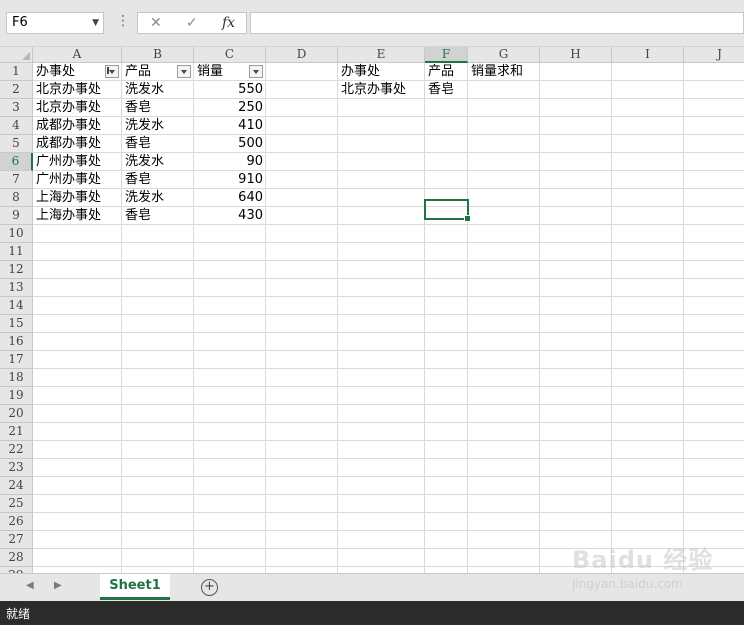 This screenshot has width=744, height=625. Describe the element at coordinates (16, 324) in the screenshot. I see `row-header-15: 15` at that location.